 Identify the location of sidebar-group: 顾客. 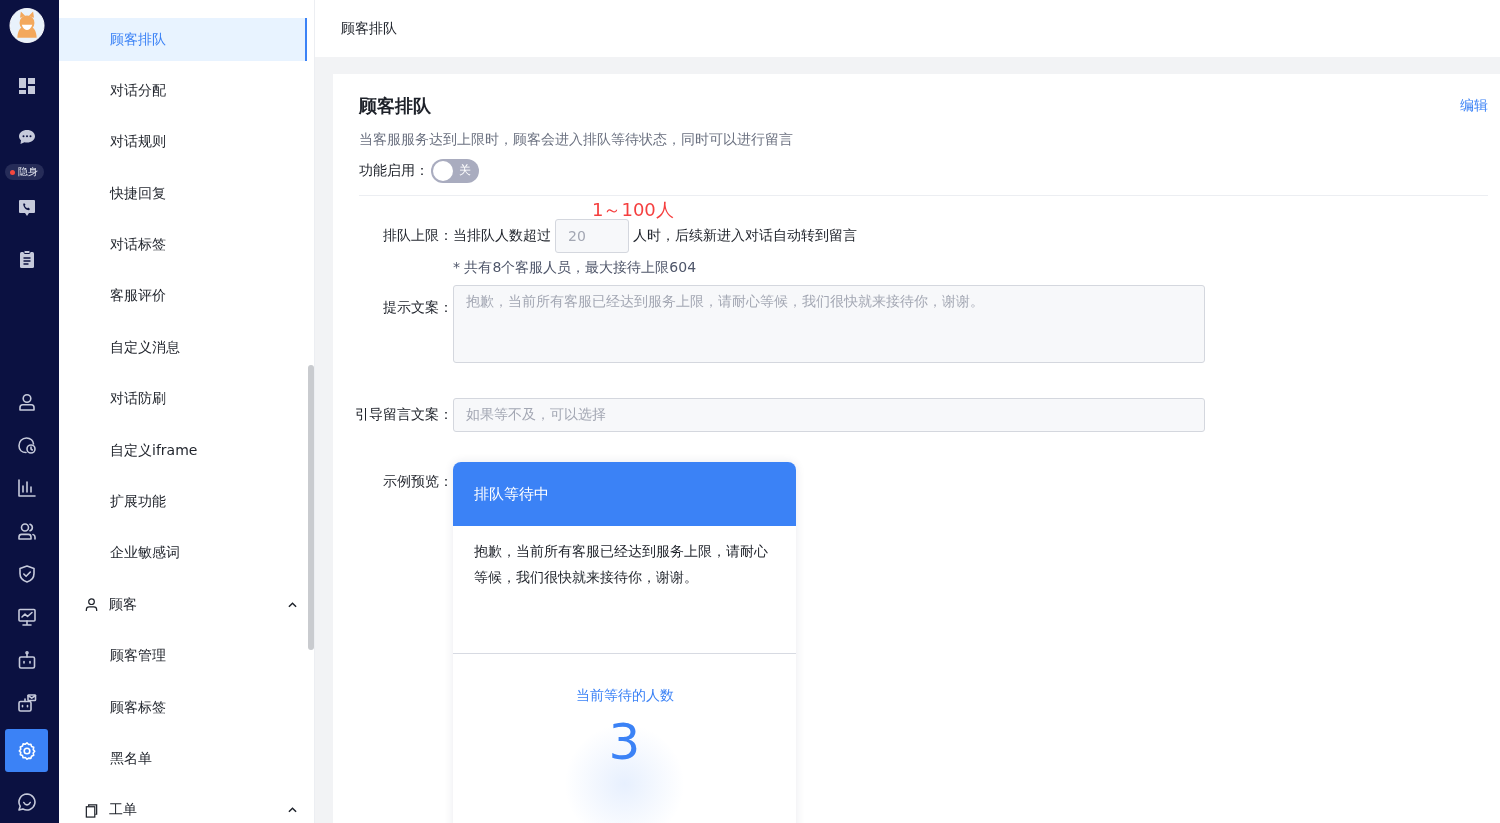
(178, 605).